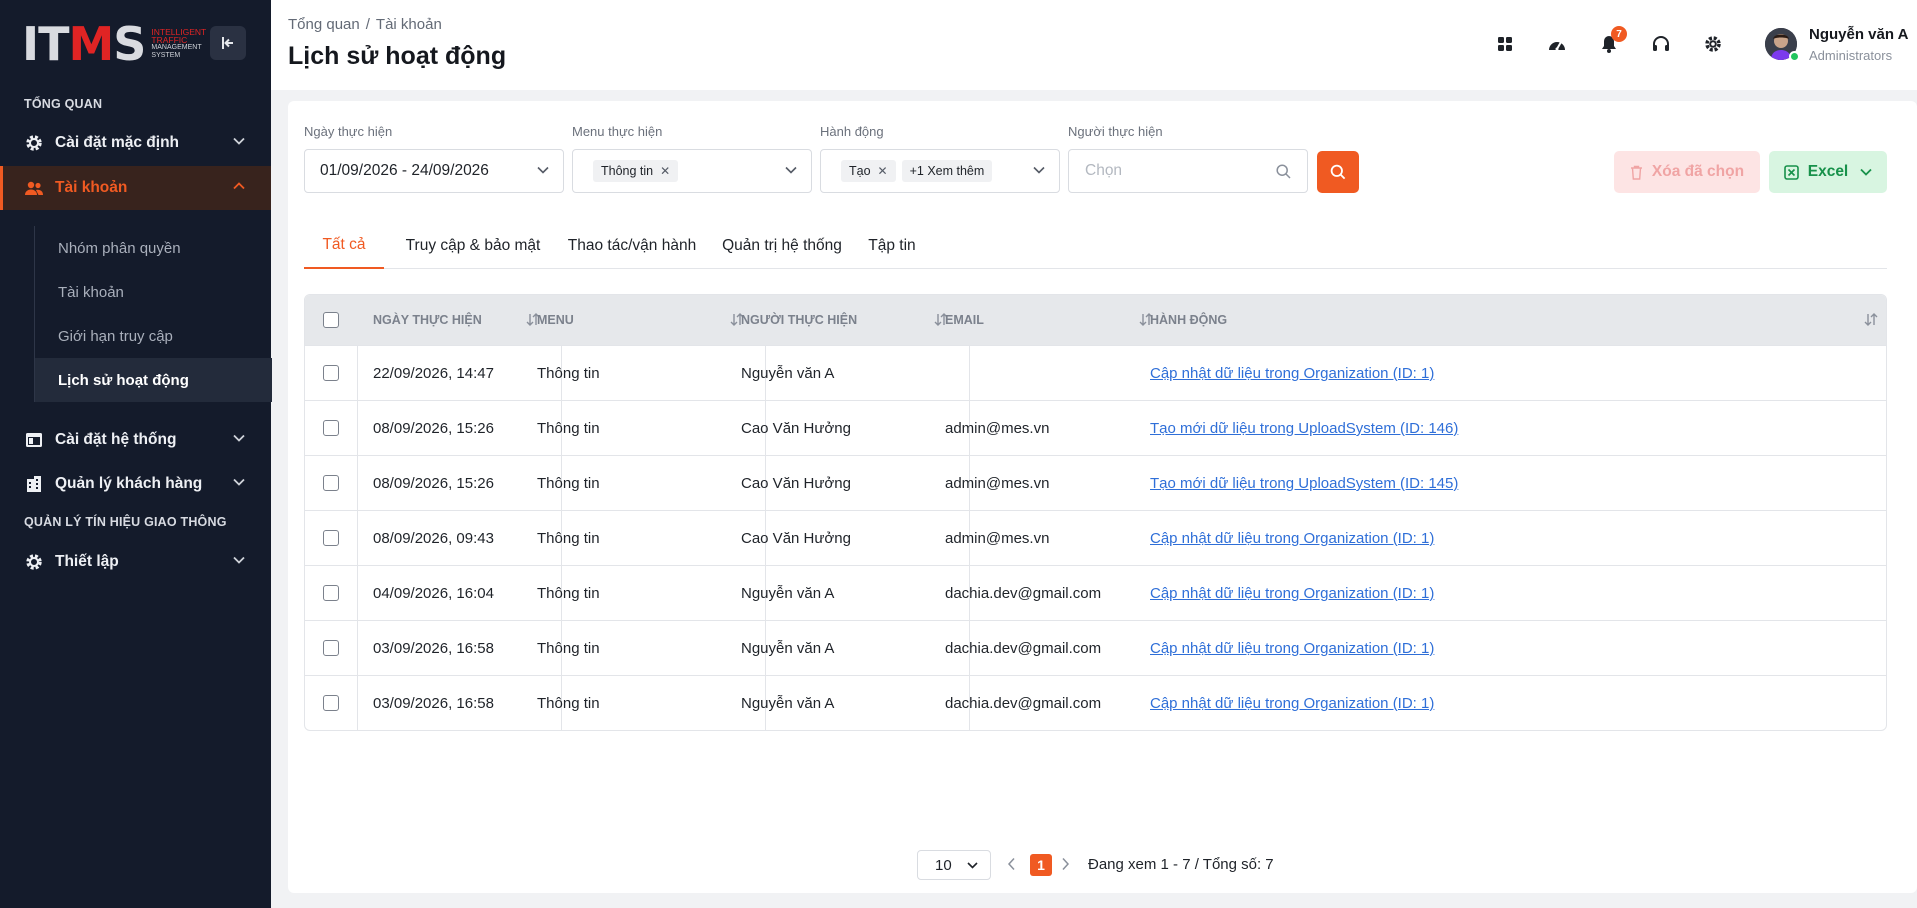 The height and width of the screenshot is (908, 1917). What do you see at coordinates (153, 336) in the screenshot?
I see `sidebar-subitem-access-limits: Giới hạn truy cập` at bounding box center [153, 336].